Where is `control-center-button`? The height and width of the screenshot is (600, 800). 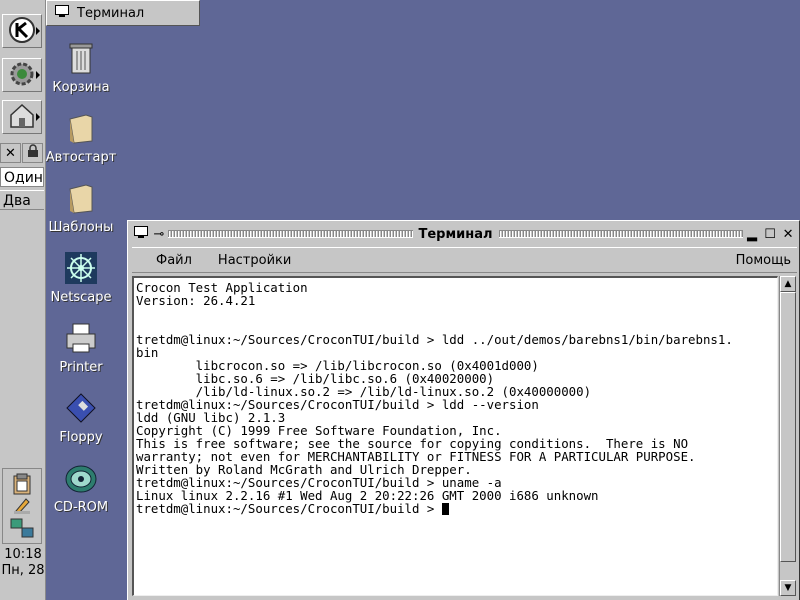
control-center-button is located at coordinates (22, 75).